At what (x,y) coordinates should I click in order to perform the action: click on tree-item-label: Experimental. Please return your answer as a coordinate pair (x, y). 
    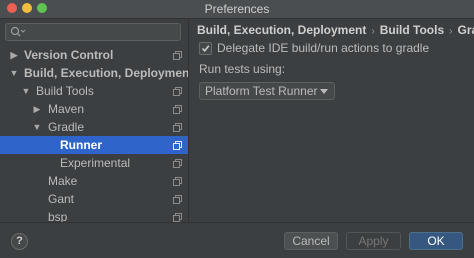
    Looking at the image, I should click on (95, 163).